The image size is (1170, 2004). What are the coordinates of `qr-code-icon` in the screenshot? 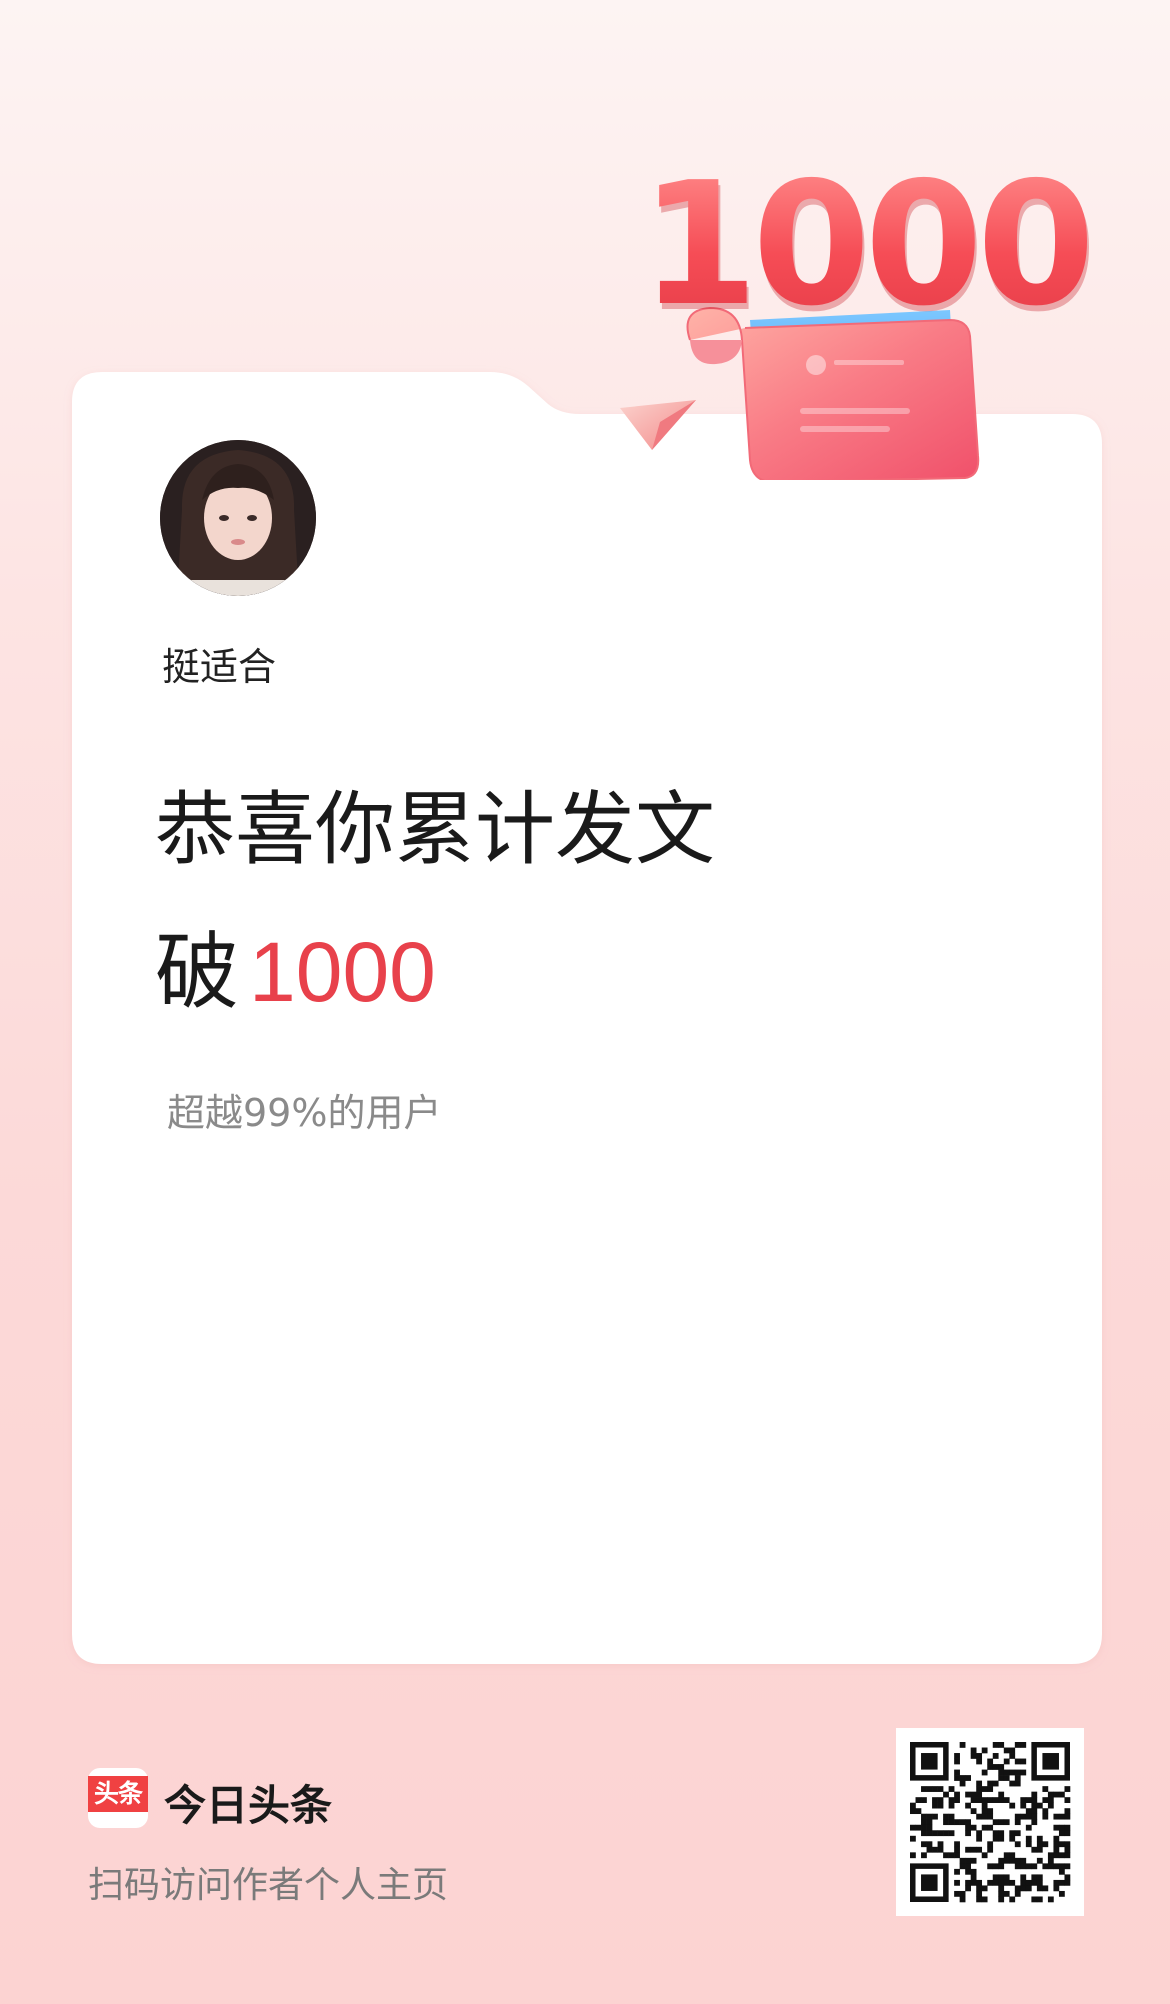 It's located at (990, 1822).